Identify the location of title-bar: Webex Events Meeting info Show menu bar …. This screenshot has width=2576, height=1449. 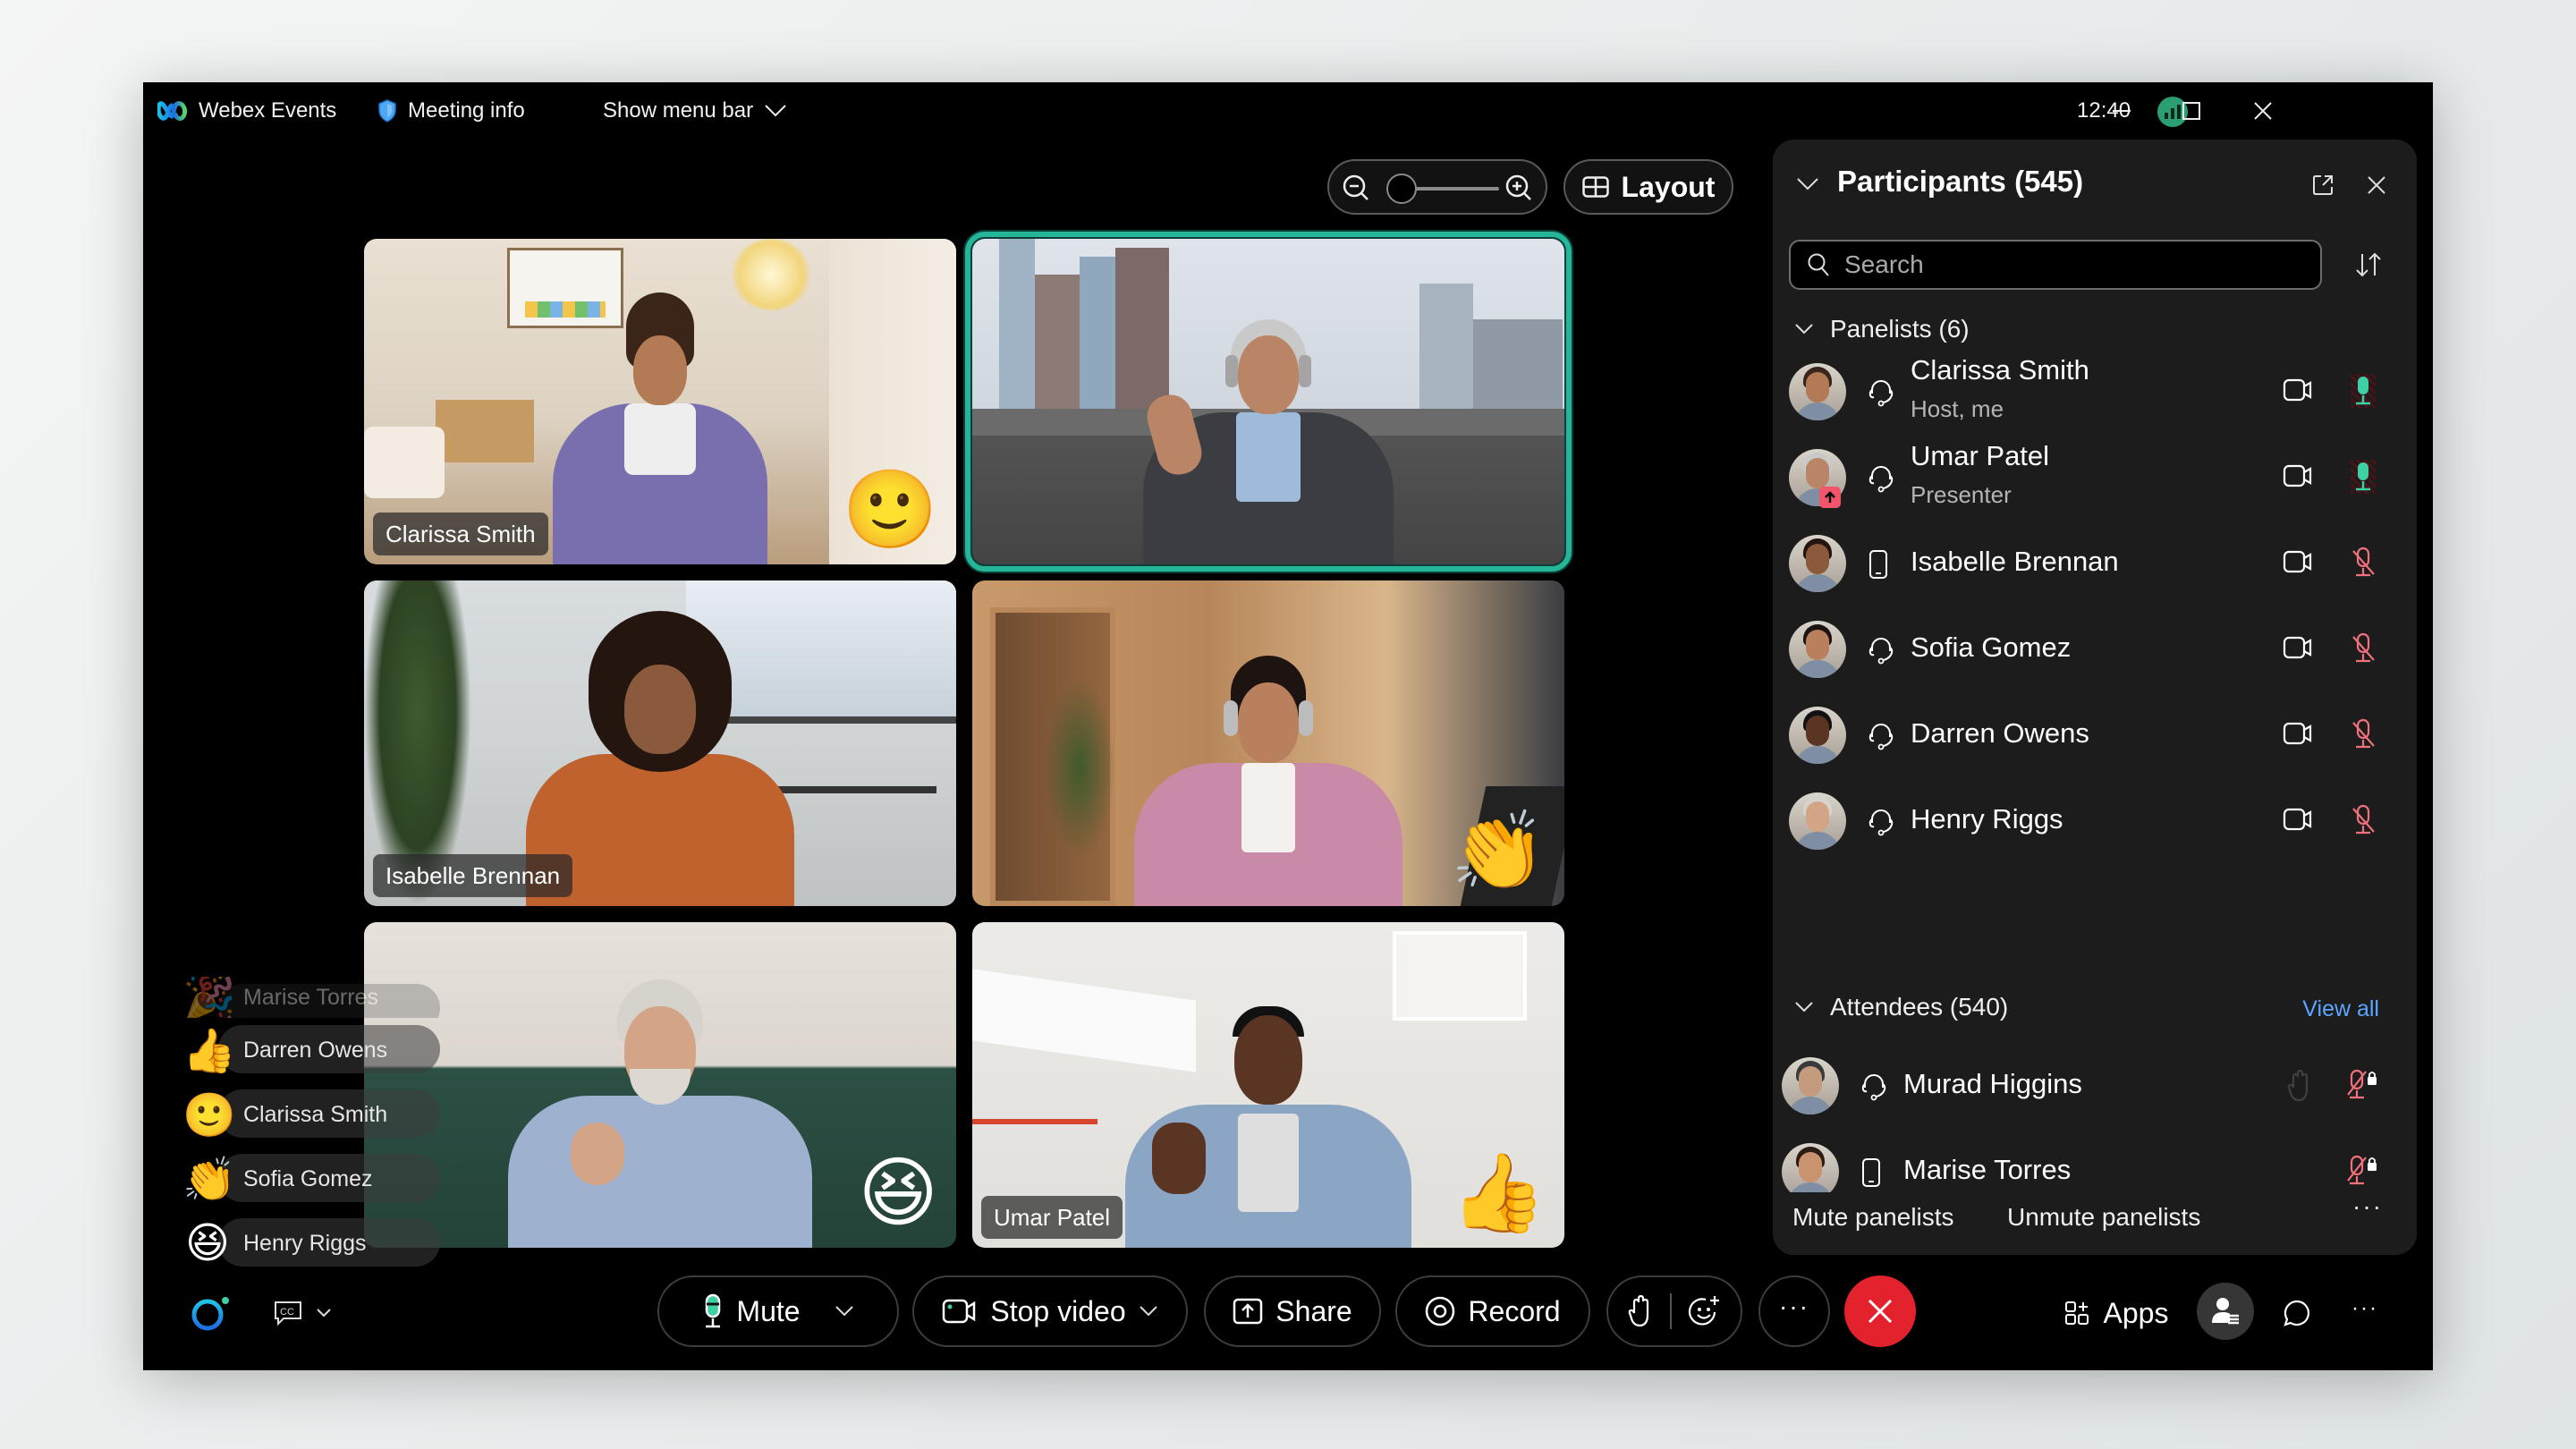
(1288, 111).